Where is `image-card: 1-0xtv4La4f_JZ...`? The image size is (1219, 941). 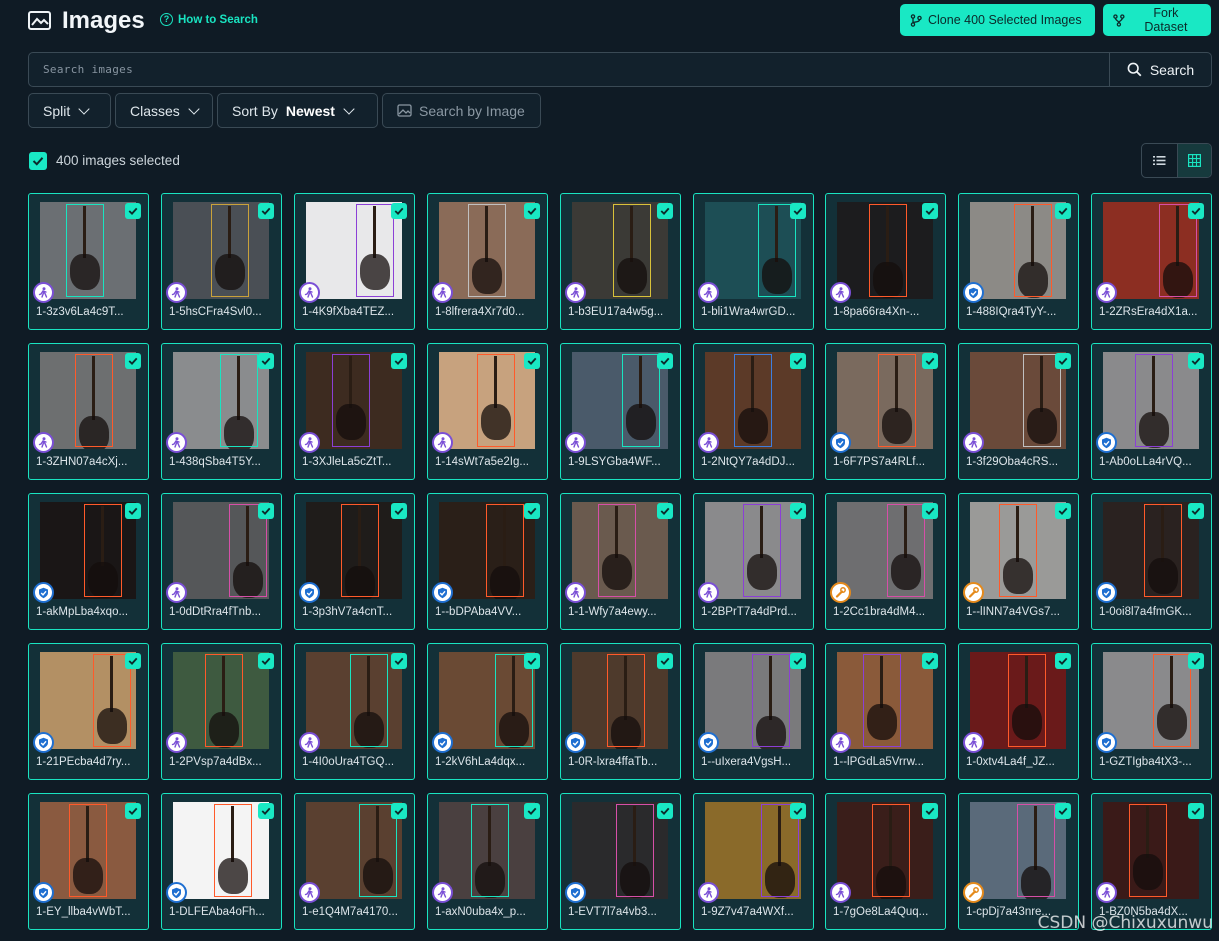
image-card: 1-0xtv4La4f_JZ... is located at coordinates (1018, 711).